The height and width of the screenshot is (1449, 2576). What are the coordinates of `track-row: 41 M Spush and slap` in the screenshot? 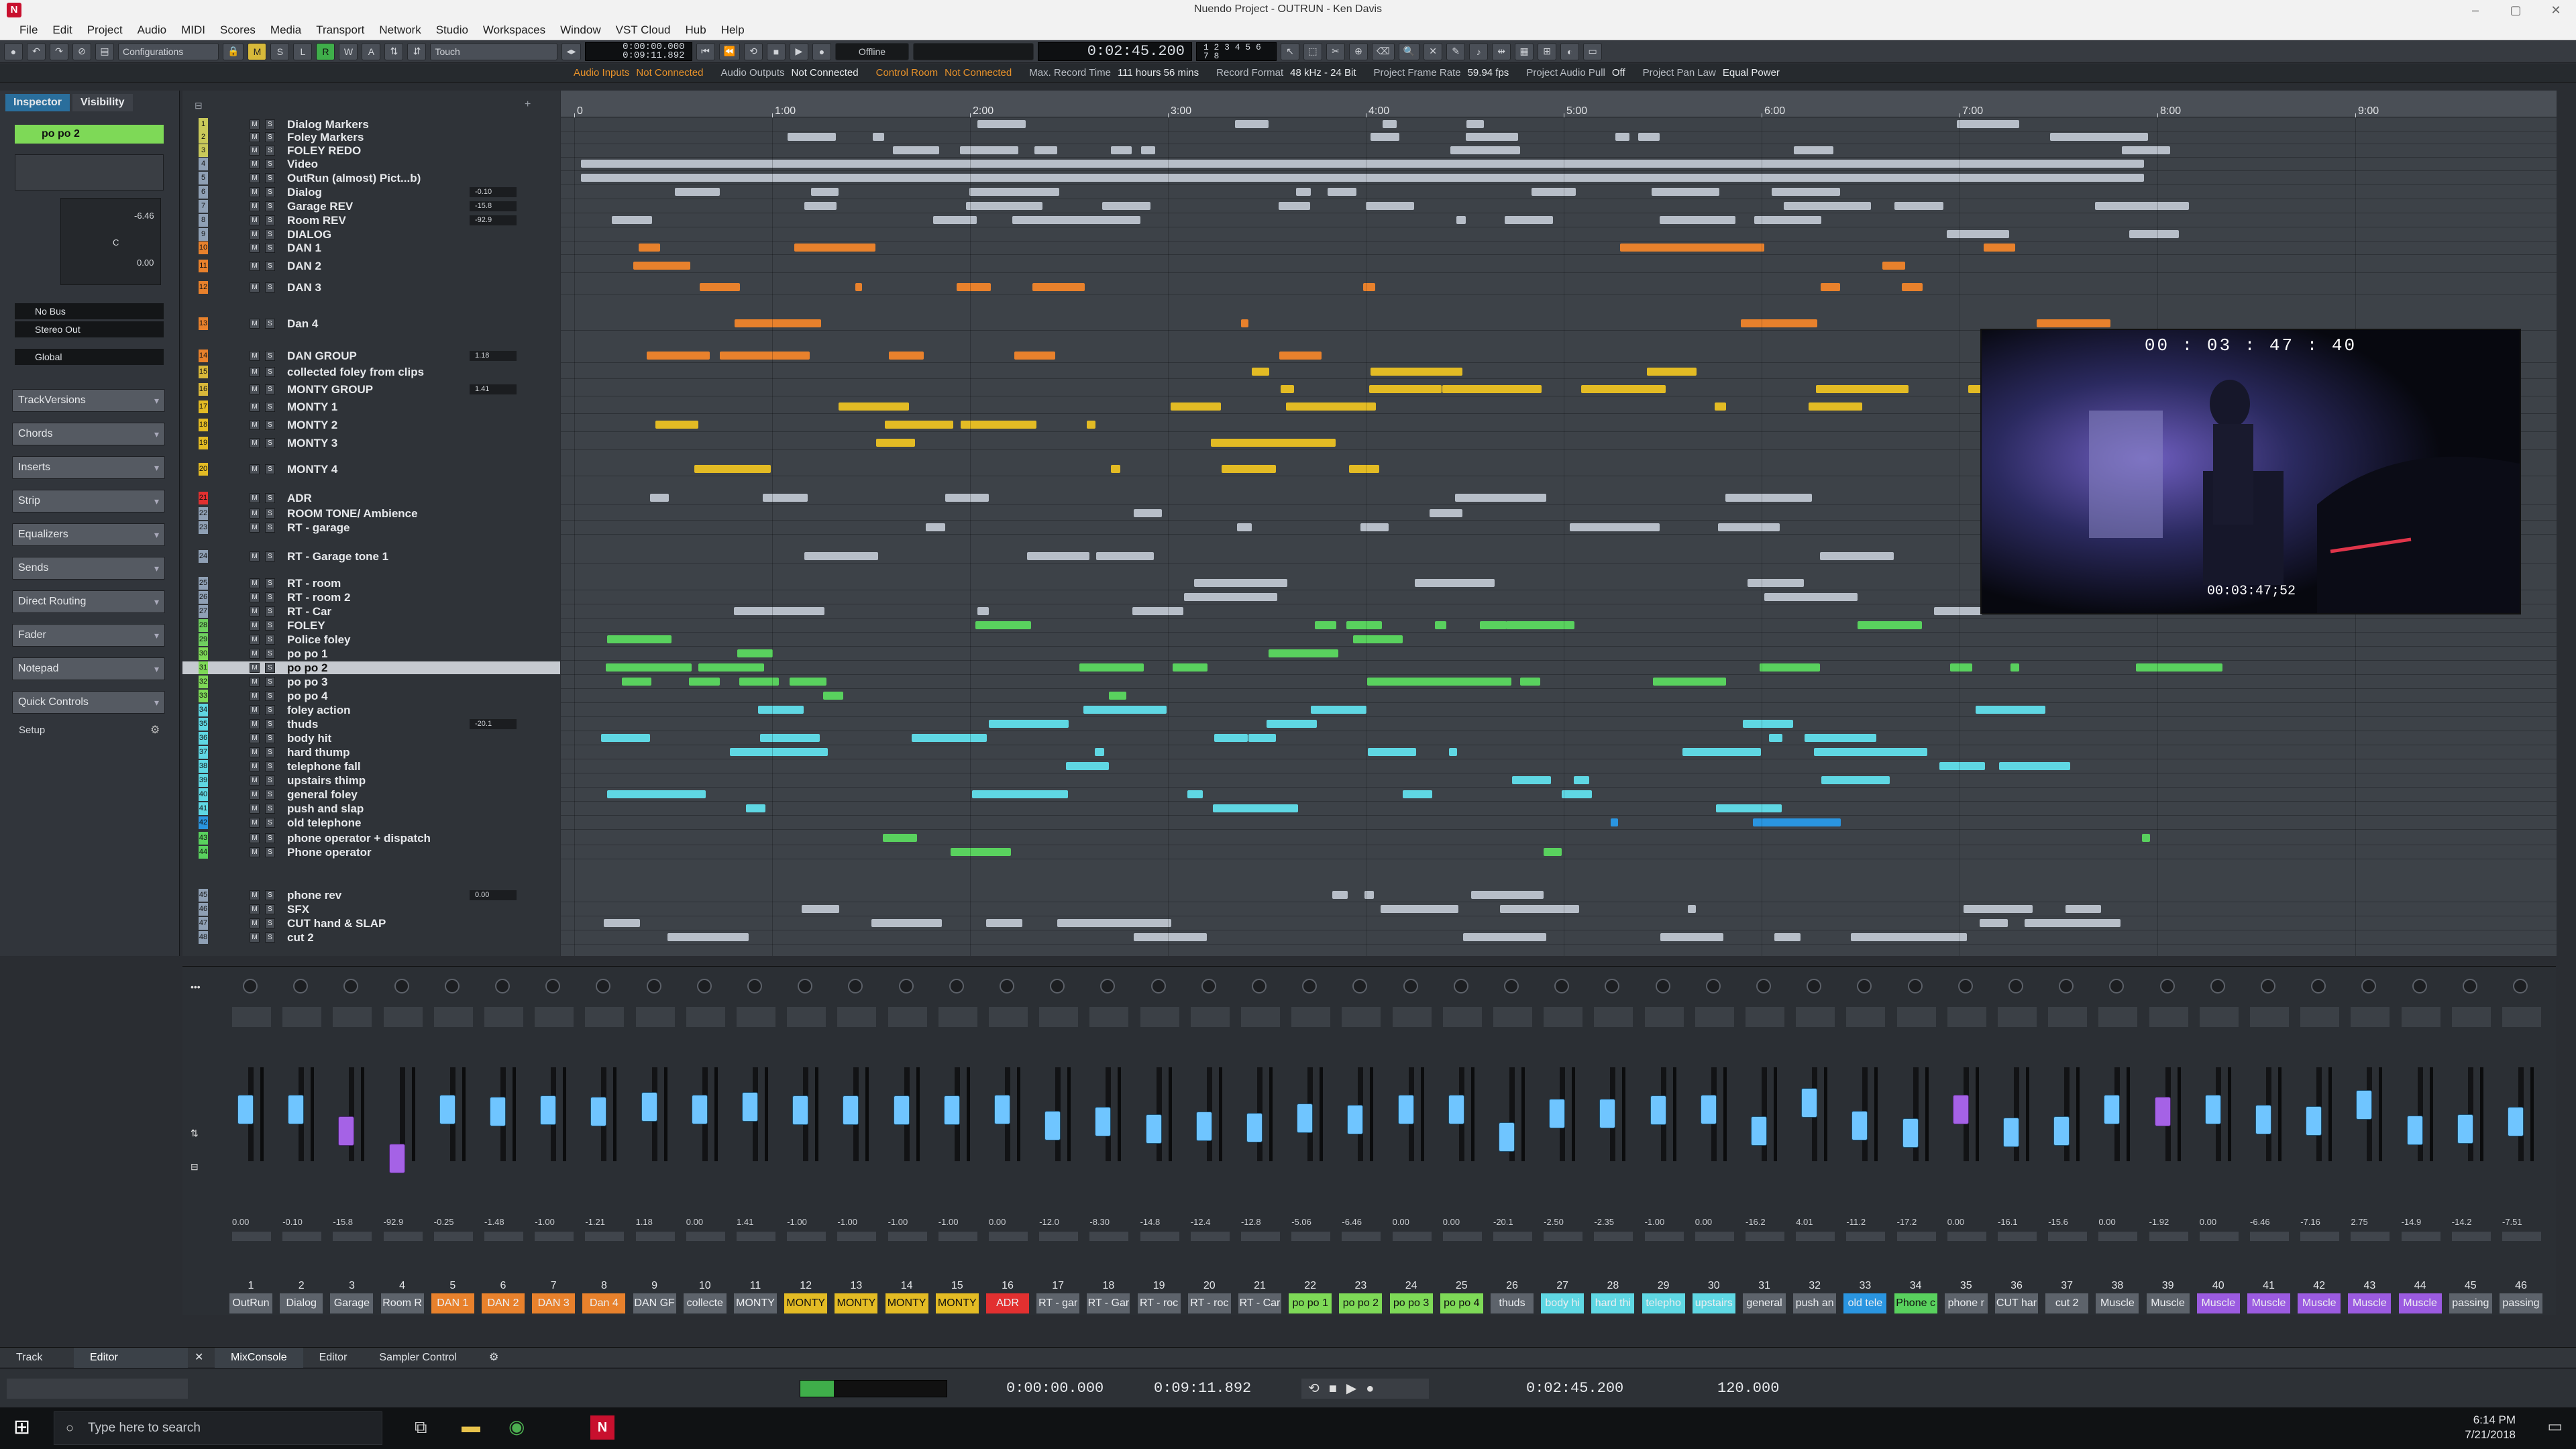 It's located at (371, 808).